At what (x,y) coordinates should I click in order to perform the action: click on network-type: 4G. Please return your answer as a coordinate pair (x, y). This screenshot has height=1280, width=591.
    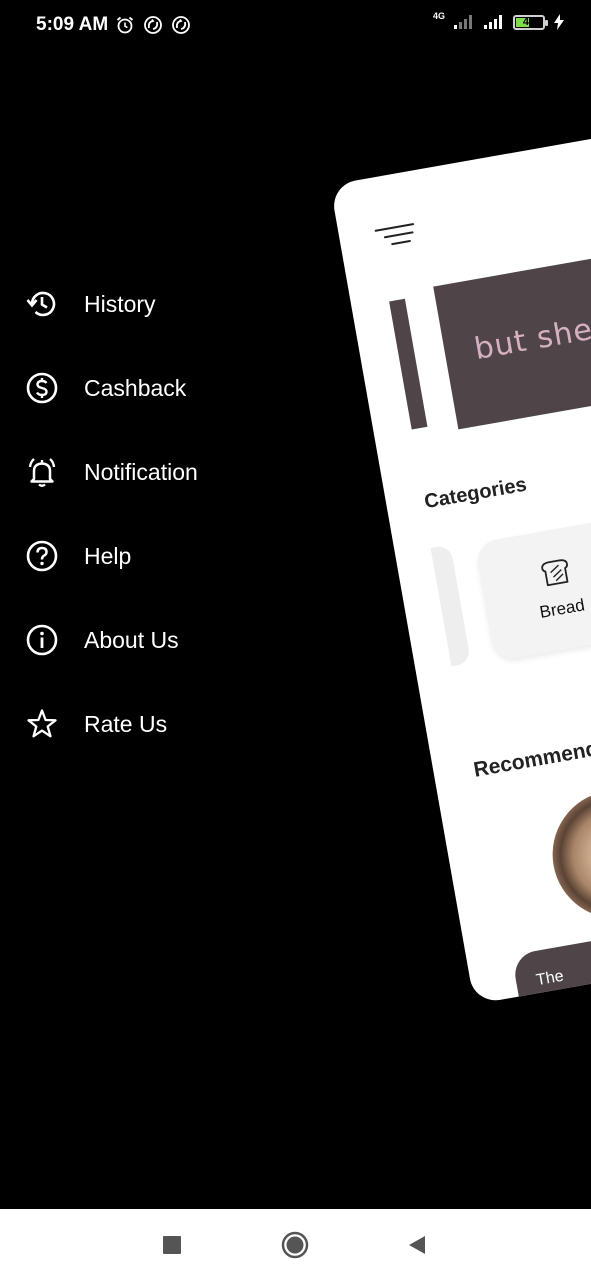
    Looking at the image, I should click on (438, 16).